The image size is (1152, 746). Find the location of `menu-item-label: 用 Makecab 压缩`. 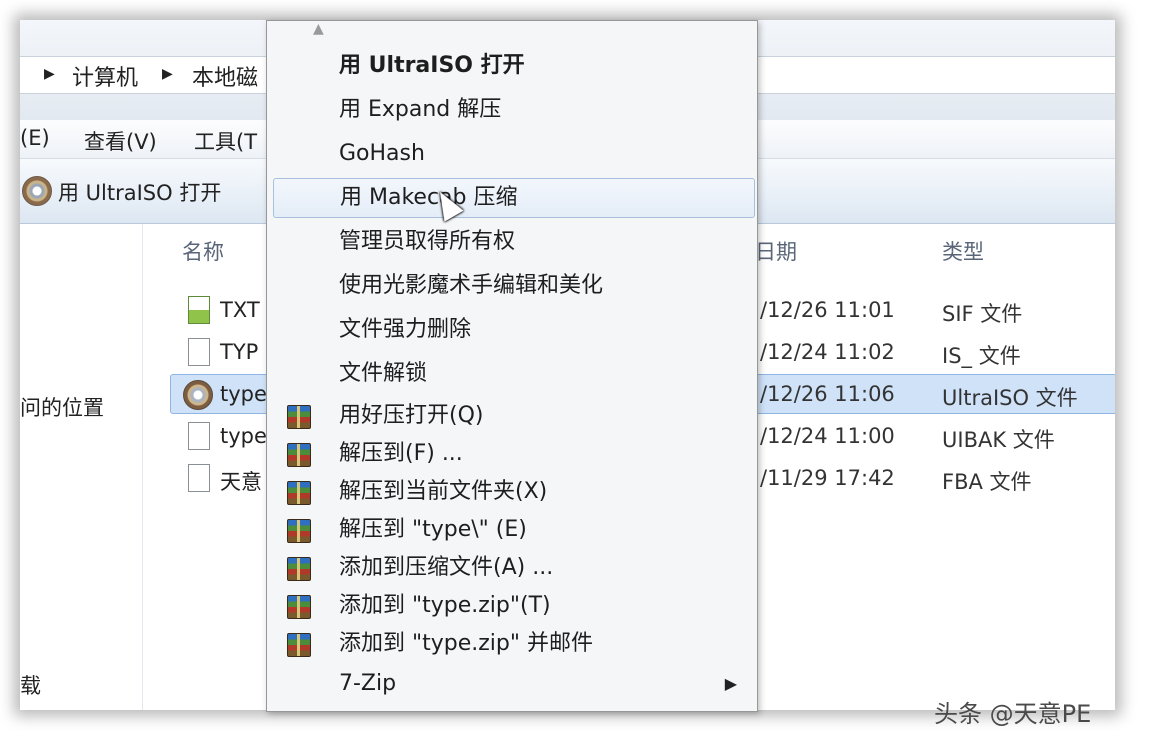

menu-item-label: 用 Makecab 压缩 is located at coordinates (429, 197).